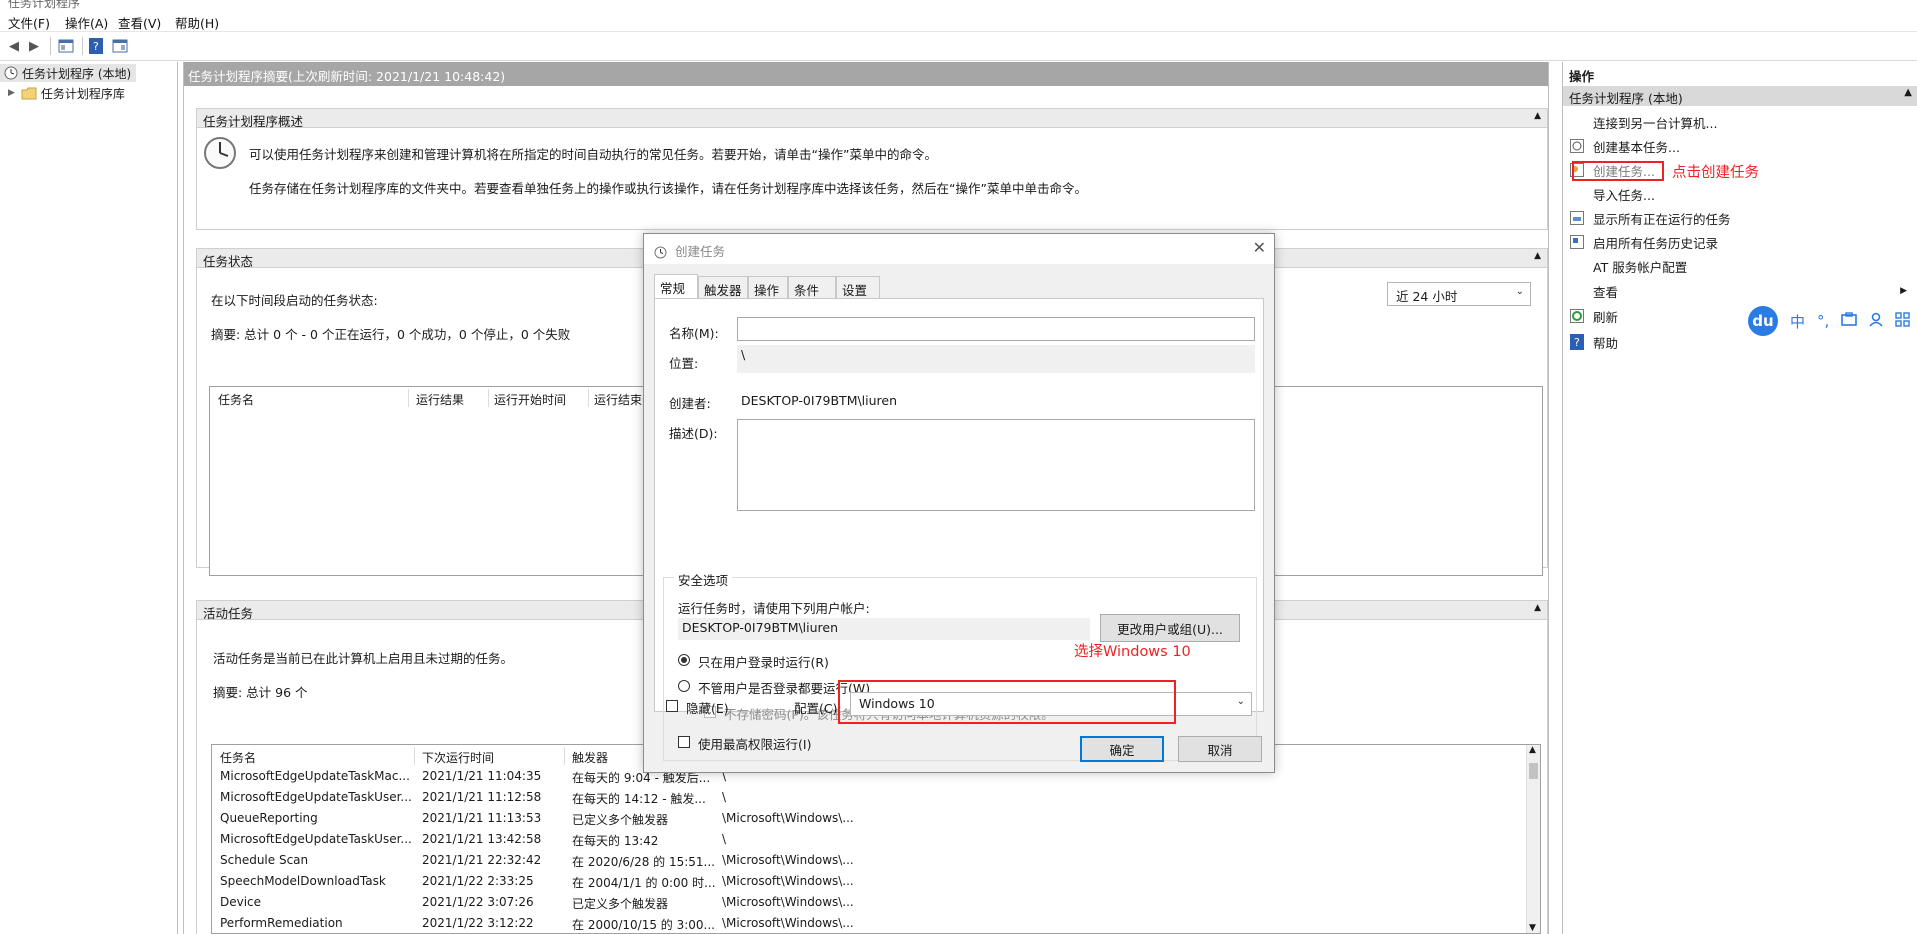  I want to click on menu-file: 文件(F), so click(29, 22).